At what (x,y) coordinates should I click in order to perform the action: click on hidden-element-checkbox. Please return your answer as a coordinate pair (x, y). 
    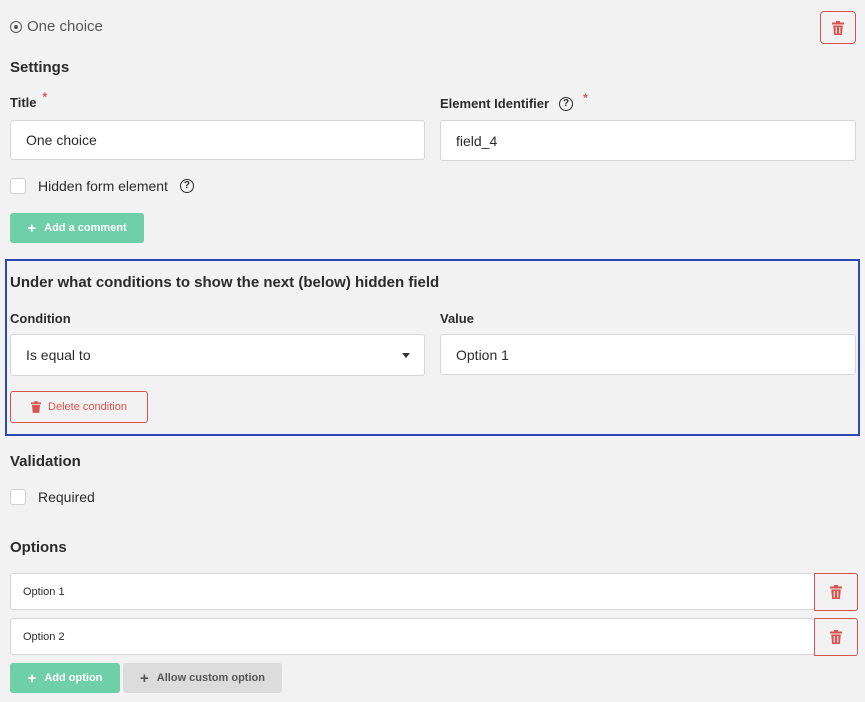
    Looking at the image, I should click on (18, 186).